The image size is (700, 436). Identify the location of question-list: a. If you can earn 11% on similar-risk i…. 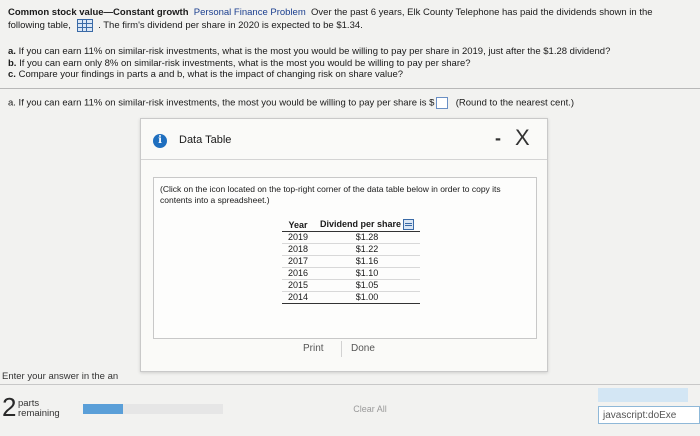
(309, 63).